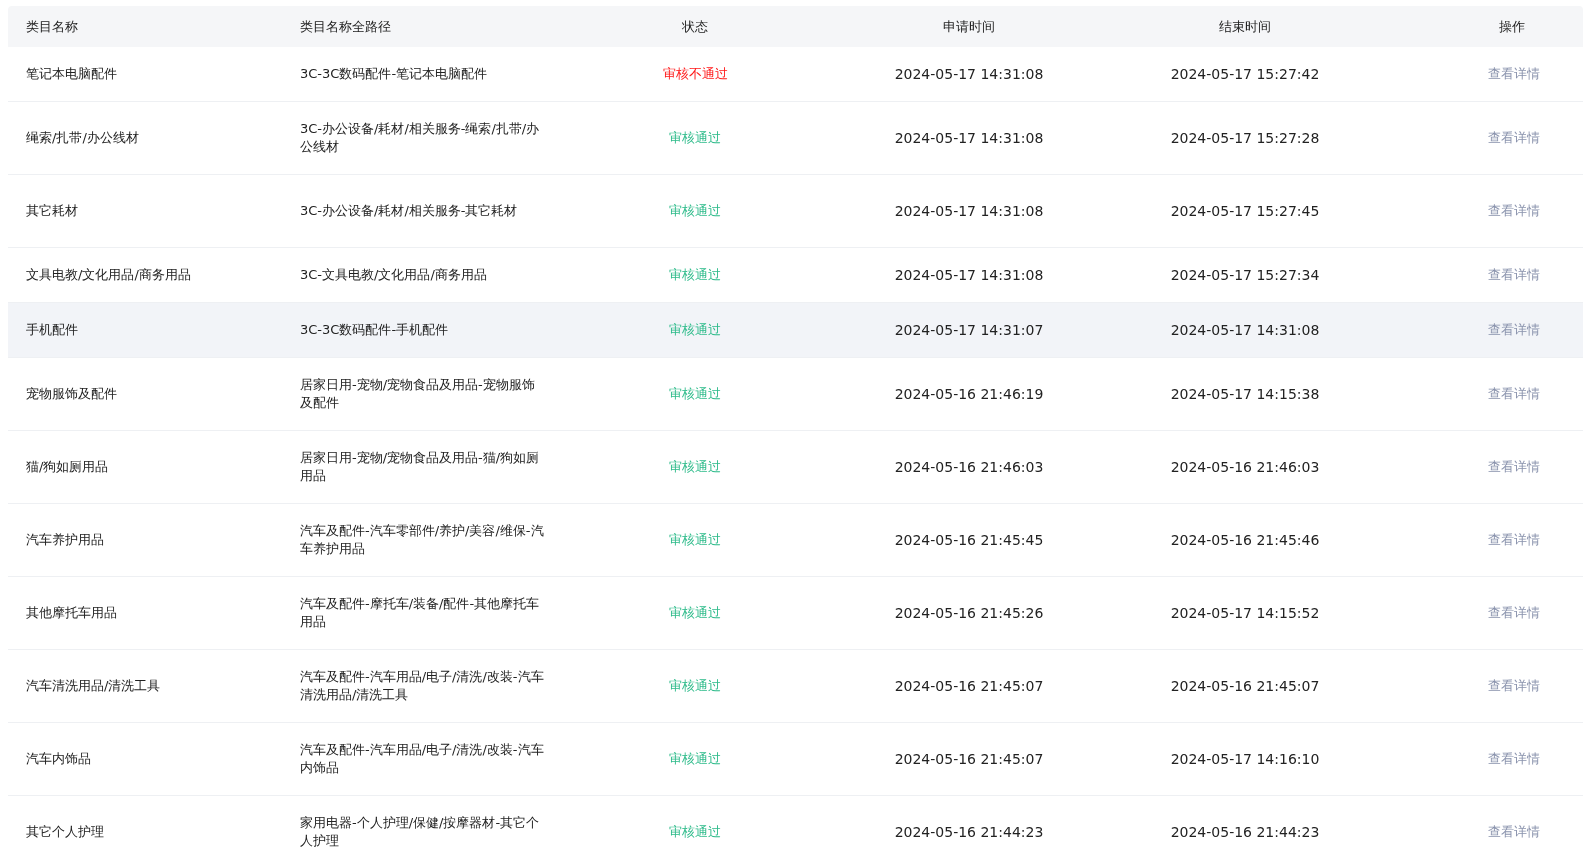 The height and width of the screenshot is (852, 1583). Describe the element at coordinates (394, 275) in the screenshot. I see `table-cell-text: 3C-文具电教/文化用品/商务用品` at that location.